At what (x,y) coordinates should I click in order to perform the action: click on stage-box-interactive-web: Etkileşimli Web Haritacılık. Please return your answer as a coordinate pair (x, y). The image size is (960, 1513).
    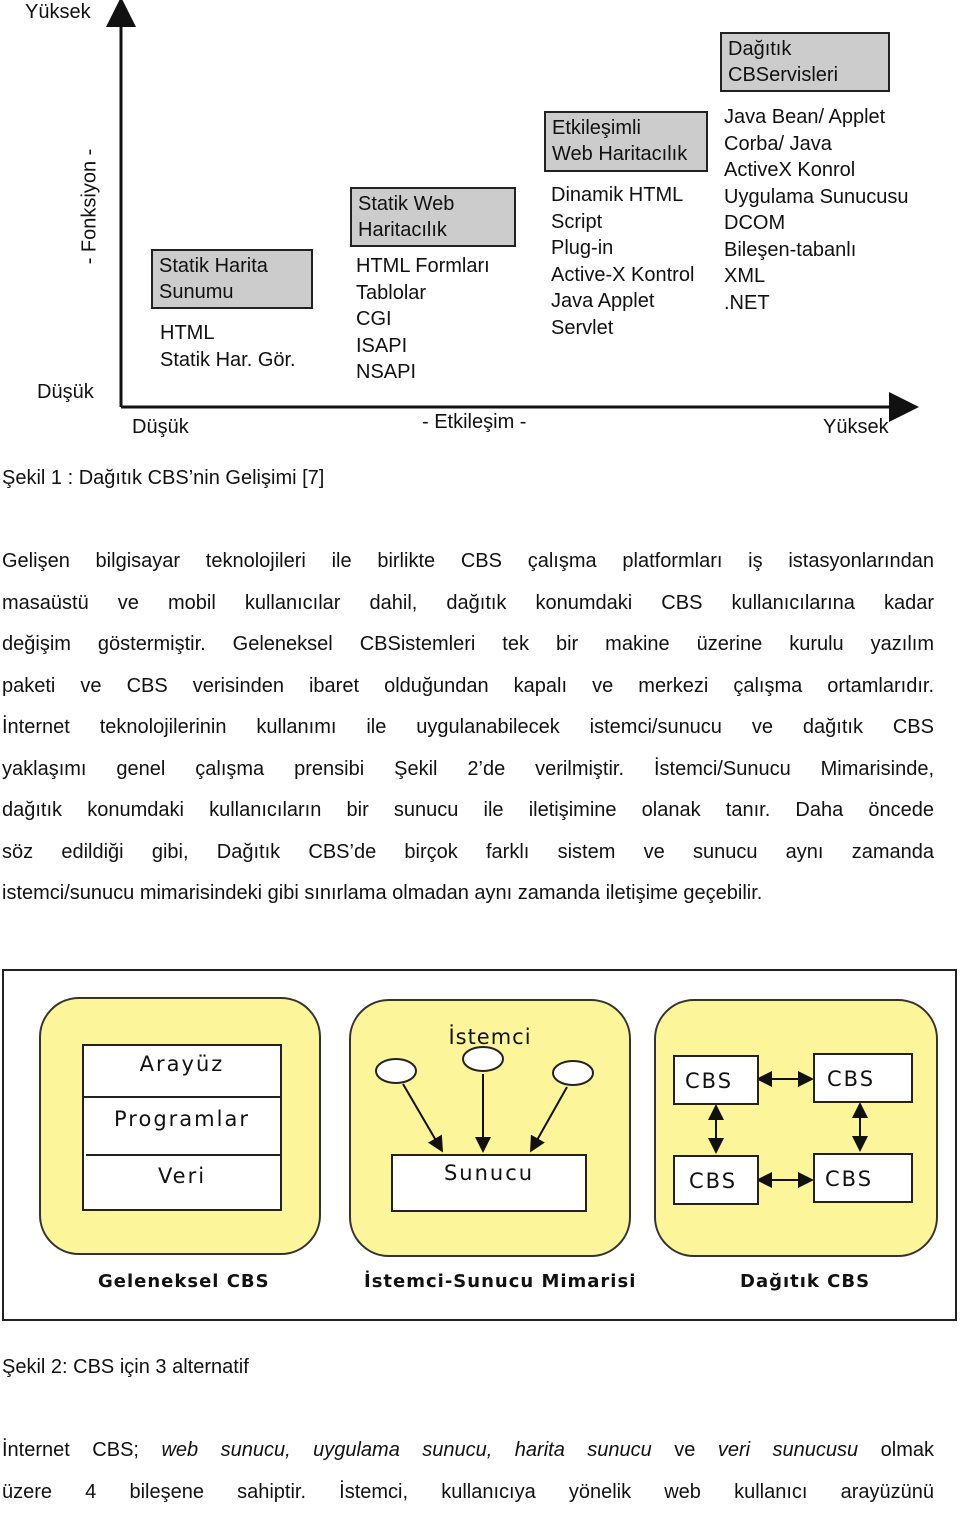
    Looking at the image, I should click on (626, 141).